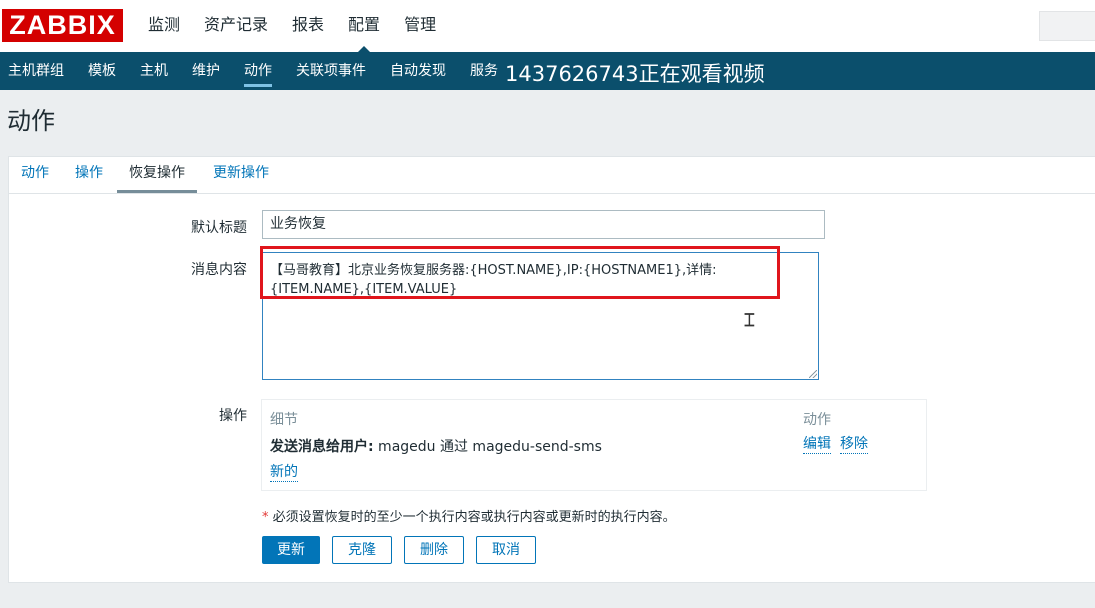  Describe the element at coordinates (164, 26) in the screenshot. I see `top-menu-monitoring: 监测` at that location.